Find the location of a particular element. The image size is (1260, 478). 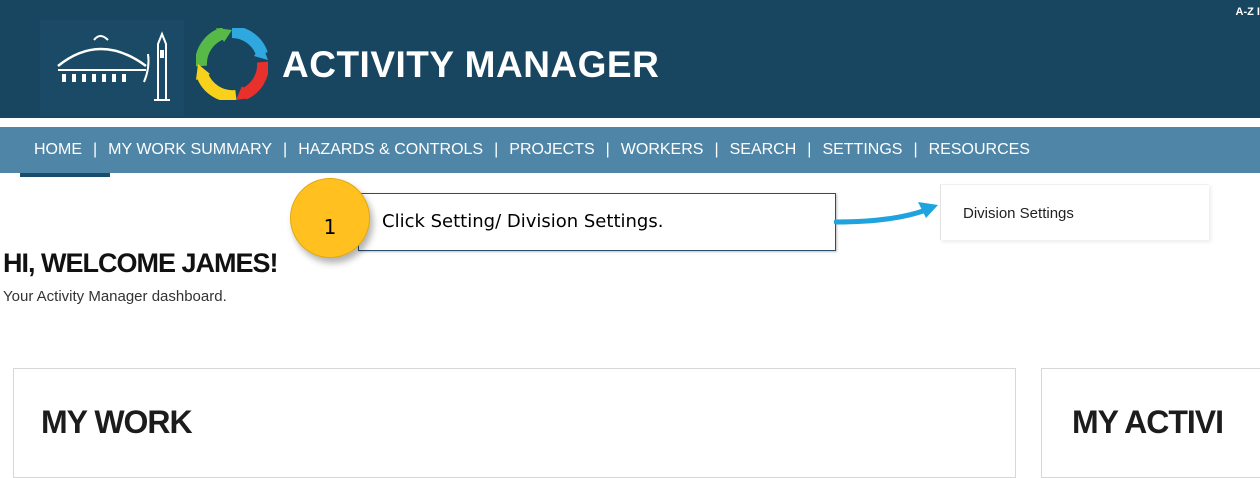

dashboard-subtitle: Your Activity Manager dashboard. is located at coordinates (115, 296).